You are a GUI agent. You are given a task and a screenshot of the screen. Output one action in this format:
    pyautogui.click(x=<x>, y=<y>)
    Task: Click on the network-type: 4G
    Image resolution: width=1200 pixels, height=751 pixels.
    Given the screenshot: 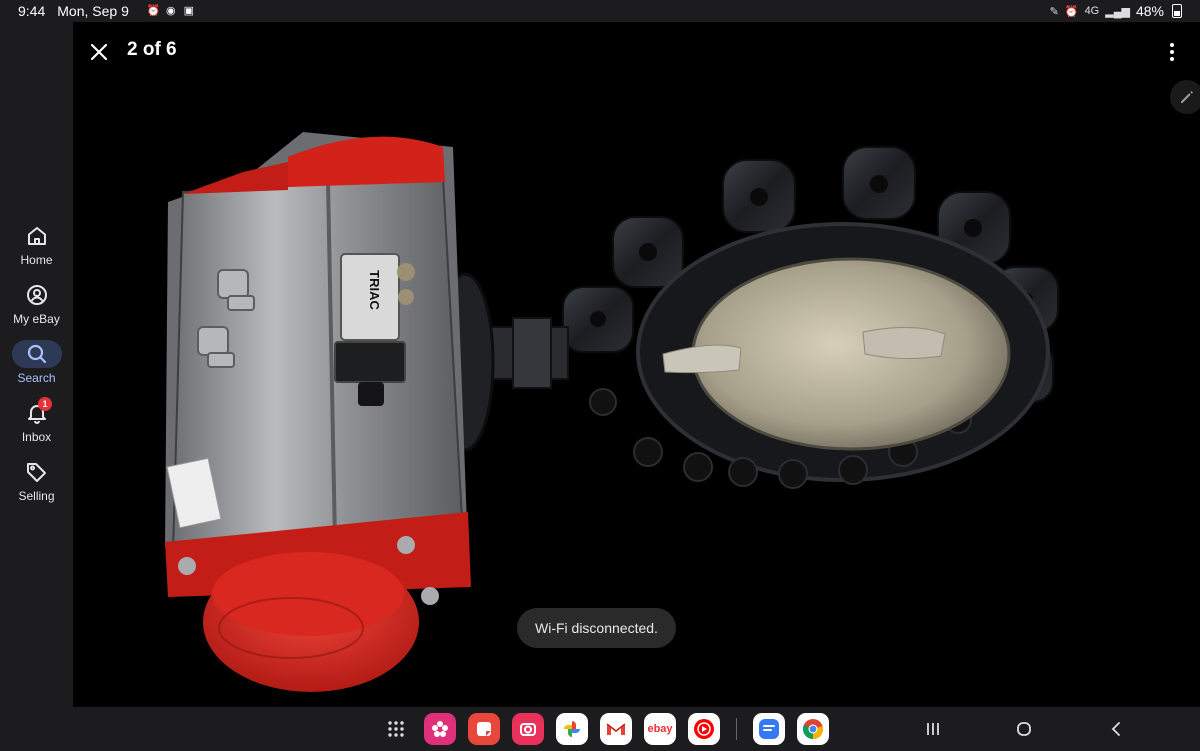 What is the action you would take?
    pyautogui.click(x=1092, y=11)
    